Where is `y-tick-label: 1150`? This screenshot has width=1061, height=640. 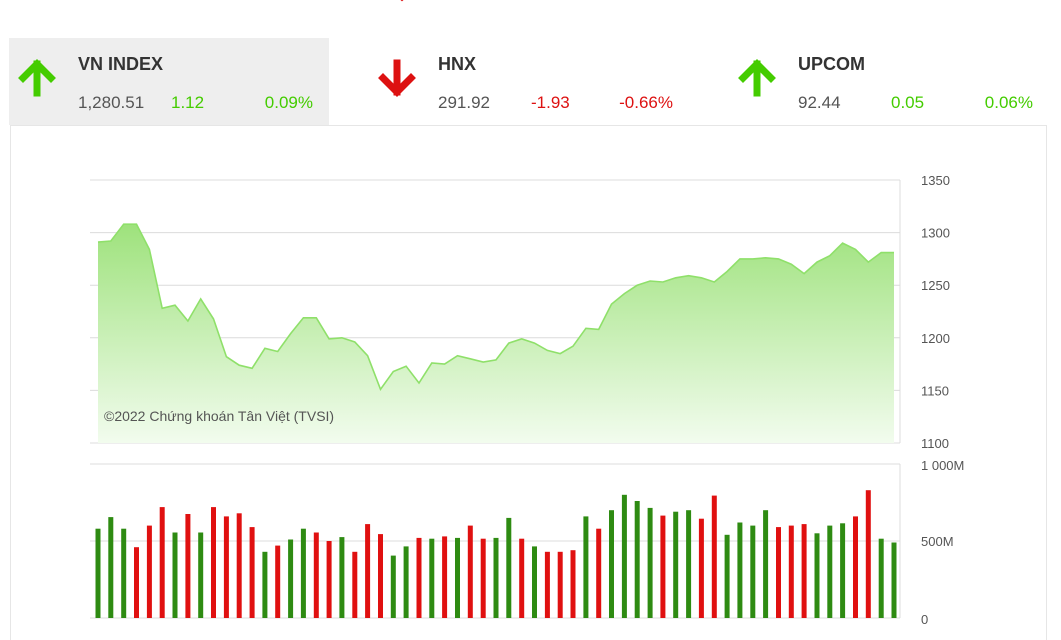 y-tick-label: 1150 is located at coordinates (935, 390).